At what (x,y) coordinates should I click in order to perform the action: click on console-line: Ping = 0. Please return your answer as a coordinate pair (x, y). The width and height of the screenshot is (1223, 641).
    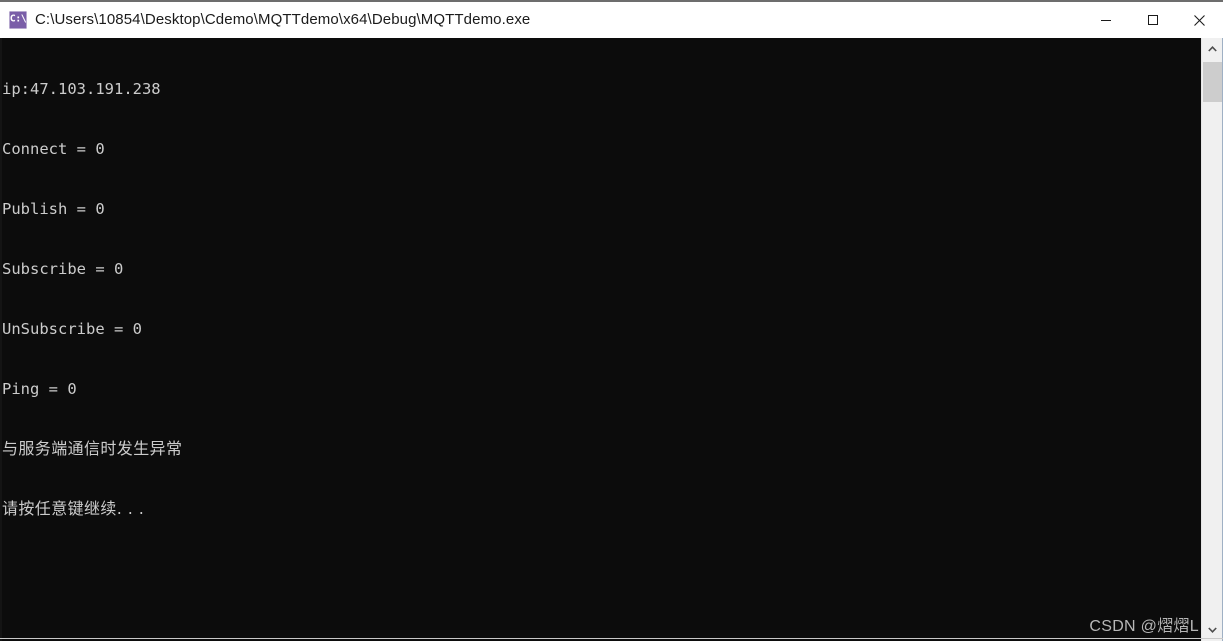
    Looking at the image, I should click on (39, 389).